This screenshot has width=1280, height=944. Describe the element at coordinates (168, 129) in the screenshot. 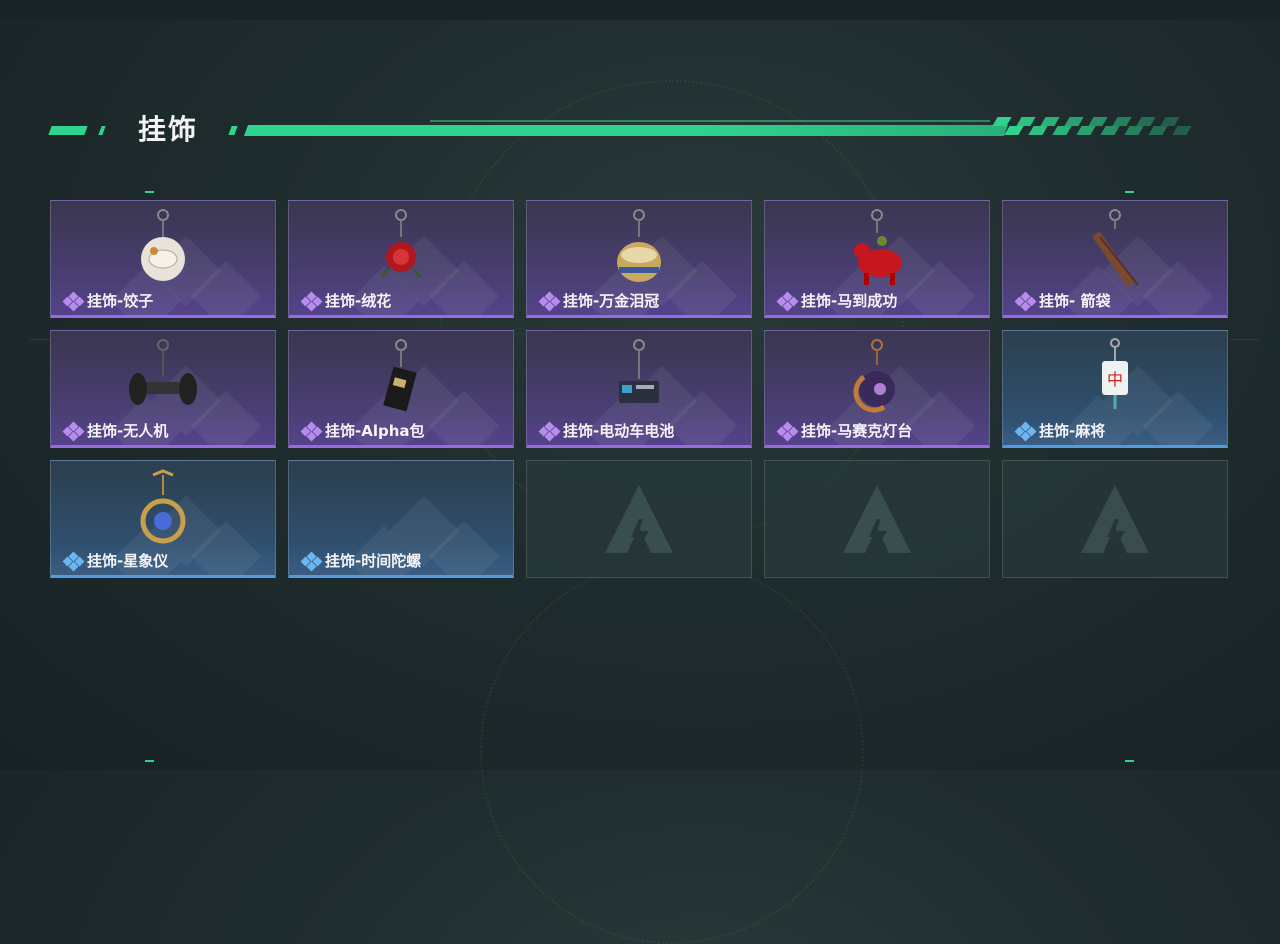

I see `section-title: 挂饰` at that location.